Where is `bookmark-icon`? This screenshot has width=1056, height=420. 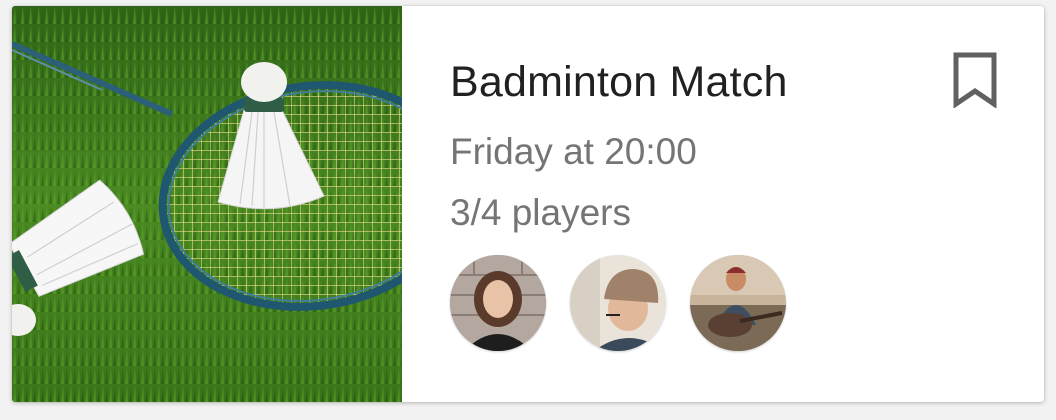
bookmark-icon is located at coordinates (975, 80).